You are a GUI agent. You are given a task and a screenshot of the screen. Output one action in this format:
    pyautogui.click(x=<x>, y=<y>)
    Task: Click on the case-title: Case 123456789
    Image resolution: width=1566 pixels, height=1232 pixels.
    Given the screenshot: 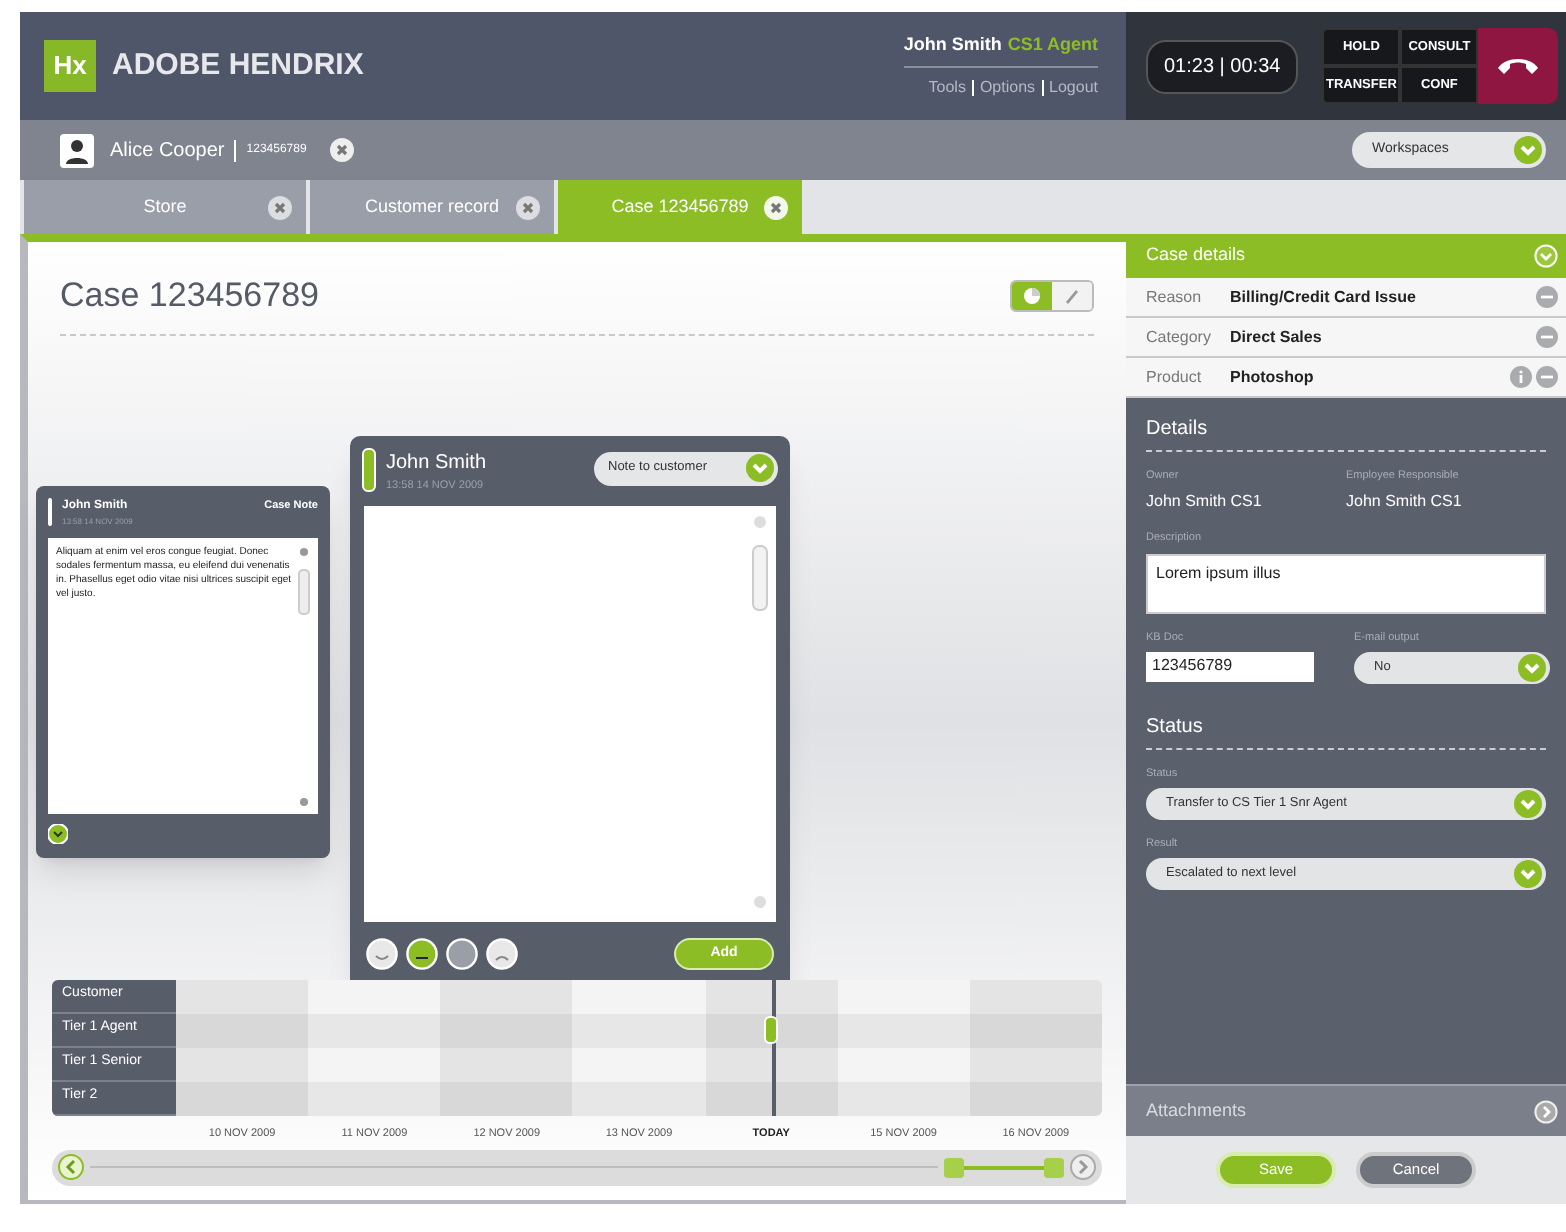 What is the action you would take?
    pyautogui.click(x=190, y=296)
    